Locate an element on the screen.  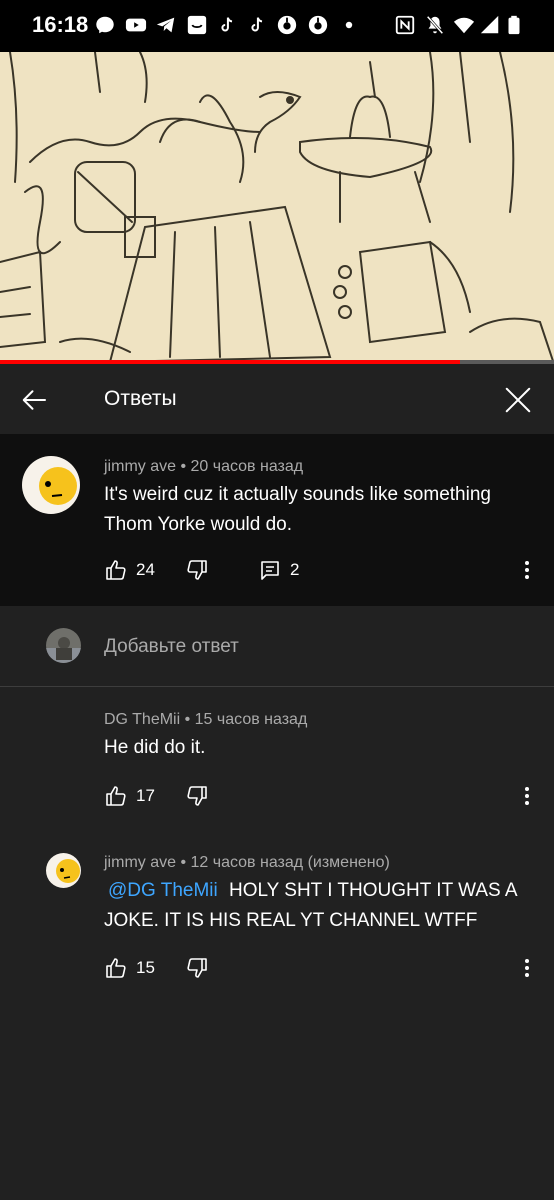
reply-input: Добавьте ответ is located at coordinates (171, 647).